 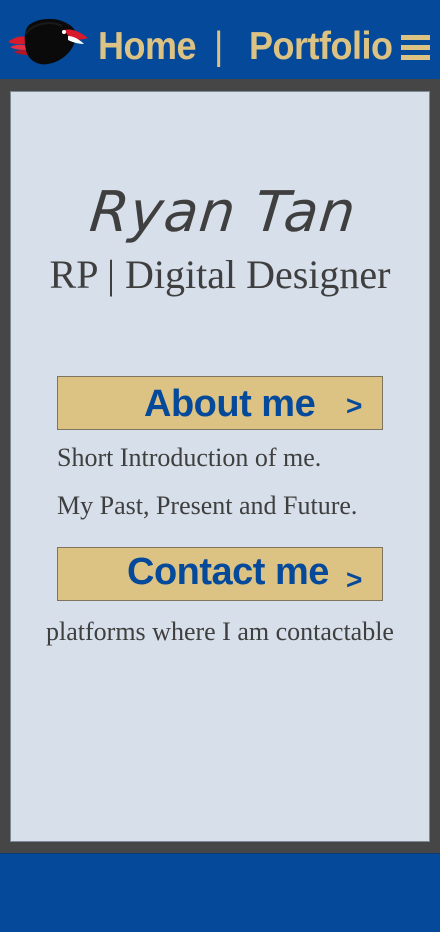 What do you see at coordinates (223, 212) in the screenshot?
I see `profile-name: Ryan Tan` at bounding box center [223, 212].